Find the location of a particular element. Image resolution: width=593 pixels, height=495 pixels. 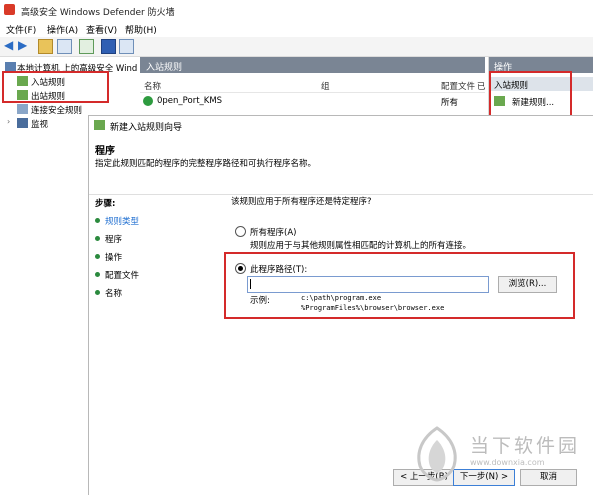

show-hide-tree-icon is located at coordinates (64, 46).